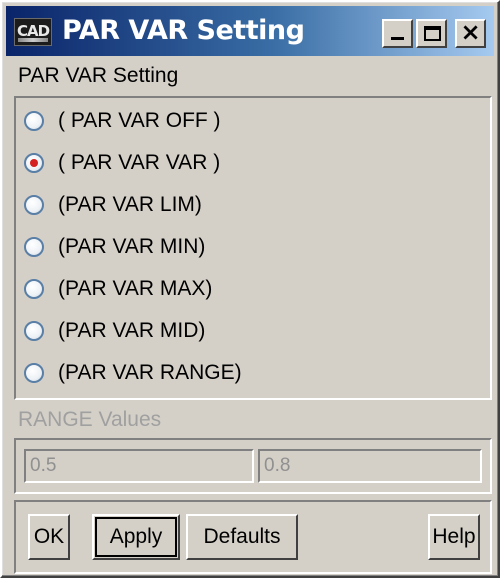 Image resolution: width=500 pixels, height=578 pixels. I want to click on radio-option-range: (PAR VAR RANGE), so click(133, 373).